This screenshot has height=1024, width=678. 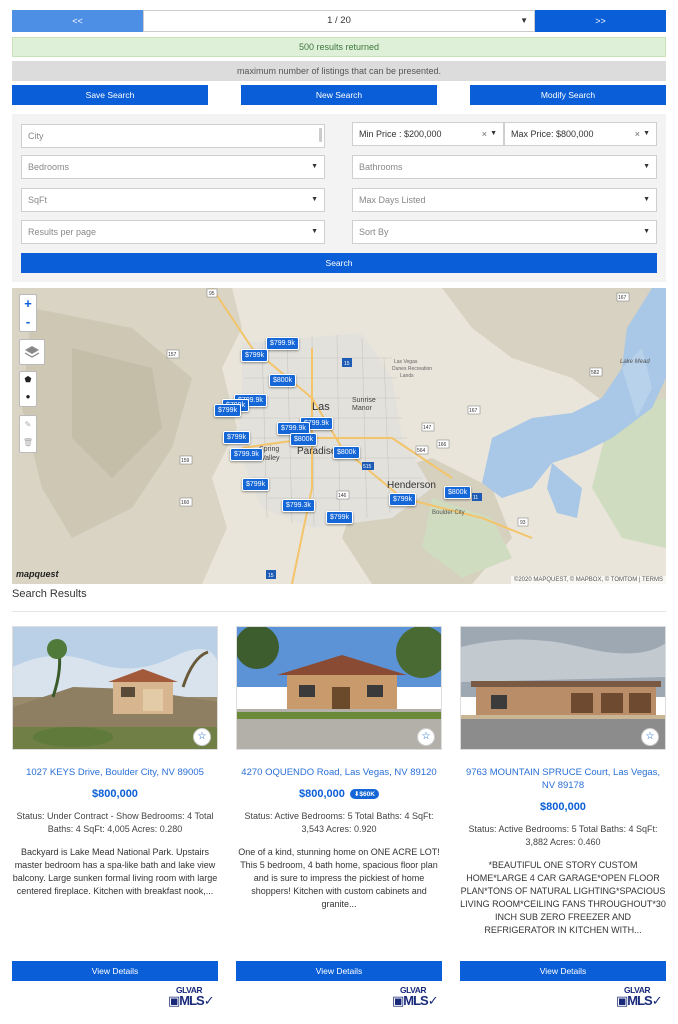 I want to click on save-search-button: Save Search, so click(x=110, y=95).